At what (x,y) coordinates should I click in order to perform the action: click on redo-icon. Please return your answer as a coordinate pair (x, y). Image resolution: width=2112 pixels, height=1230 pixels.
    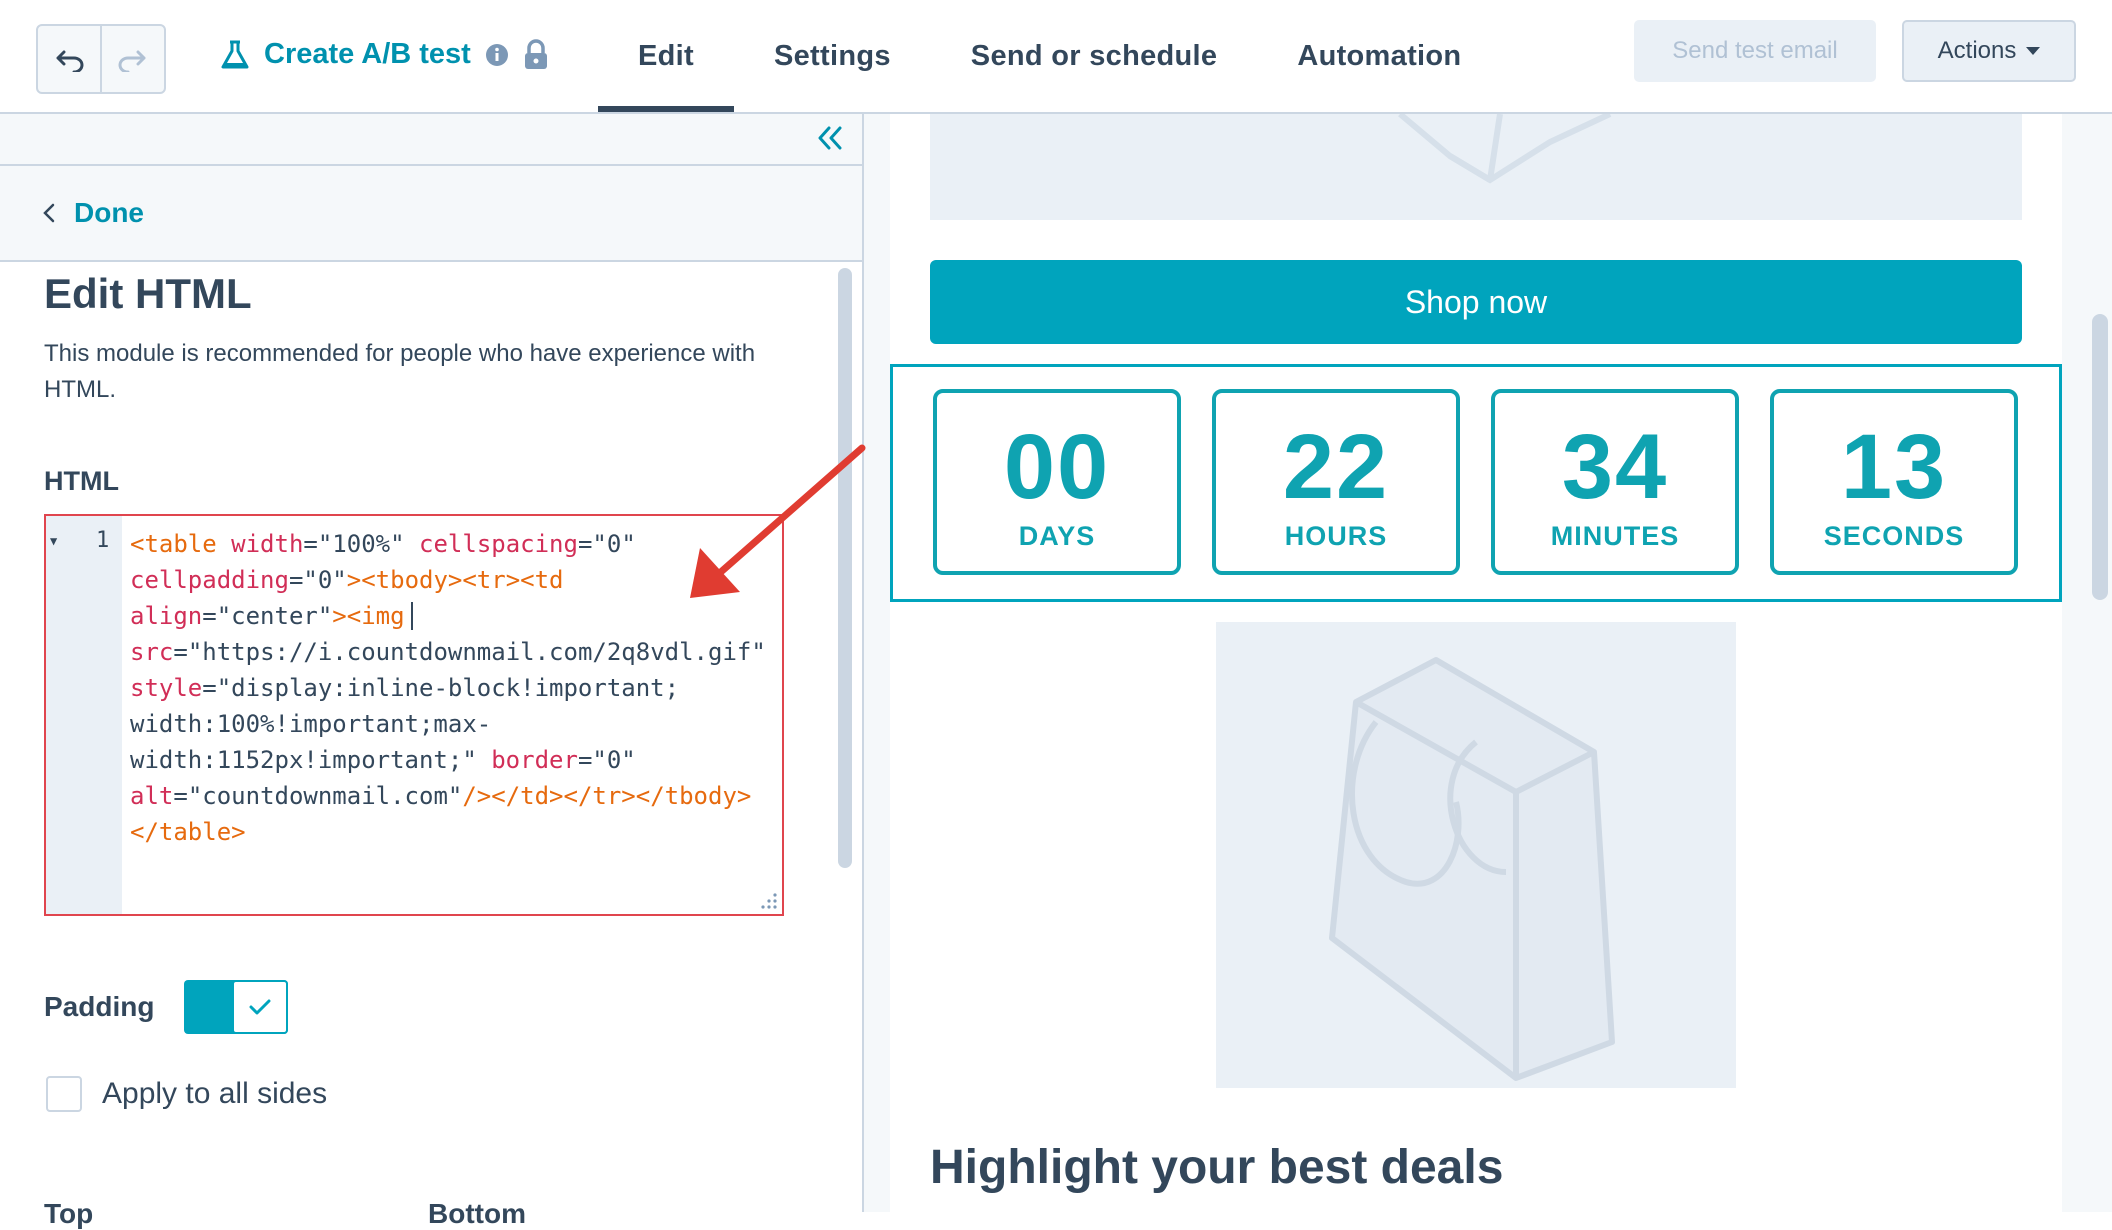
    Looking at the image, I should click on (132, 61).